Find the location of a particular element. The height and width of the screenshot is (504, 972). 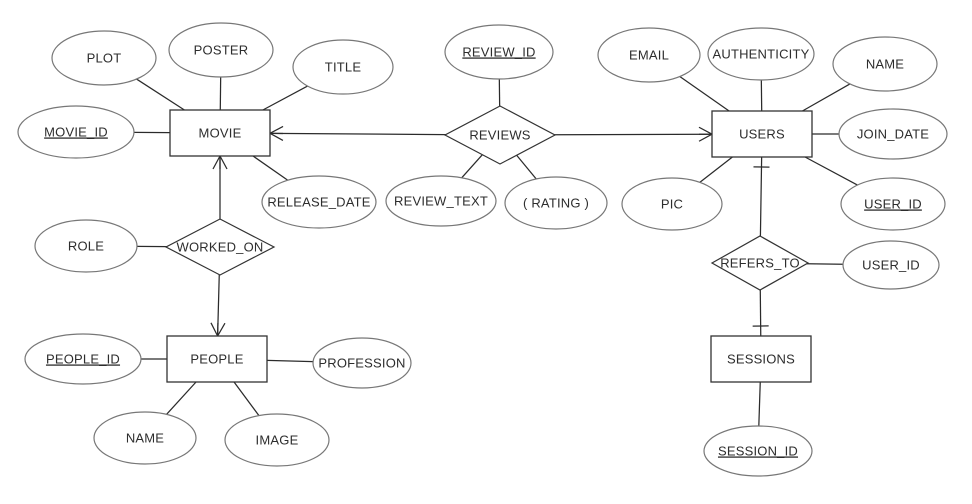

attribute-label-authenticity: AUTHENTICITY is located at coordinates (760, 53).